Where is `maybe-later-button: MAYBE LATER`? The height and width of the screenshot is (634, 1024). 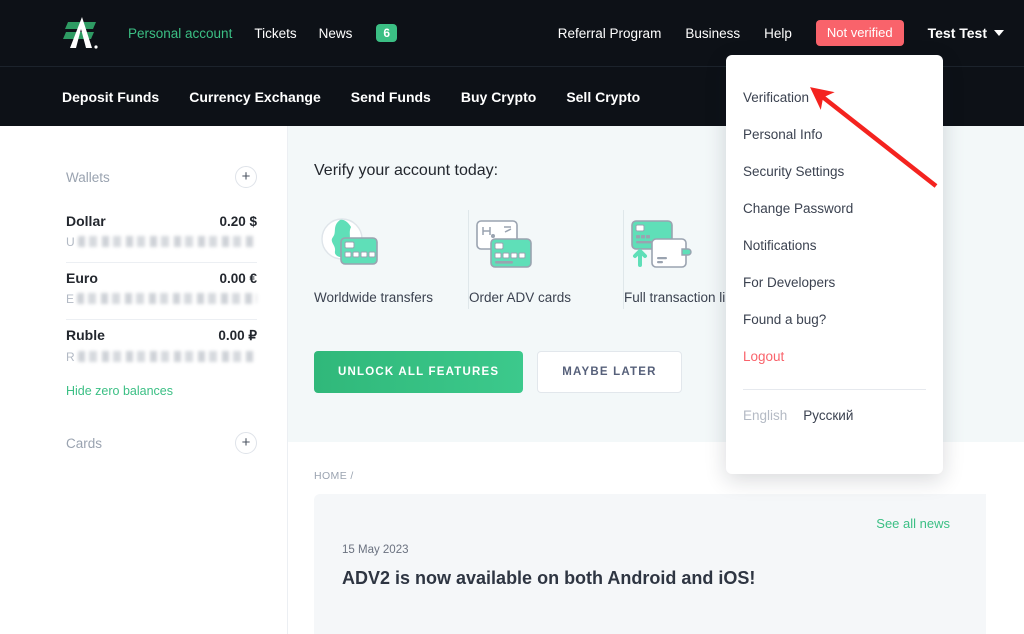 maybe-later-button: MAYBE LATER is located at coordinates (609, 372).